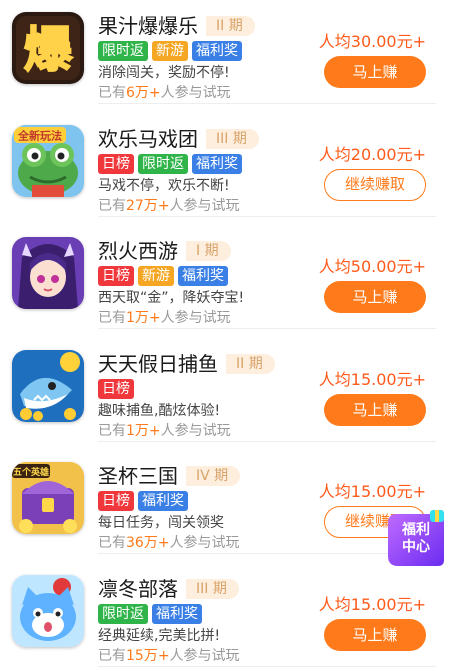  I want to click on count-number: 15万+, so click(148, 656).